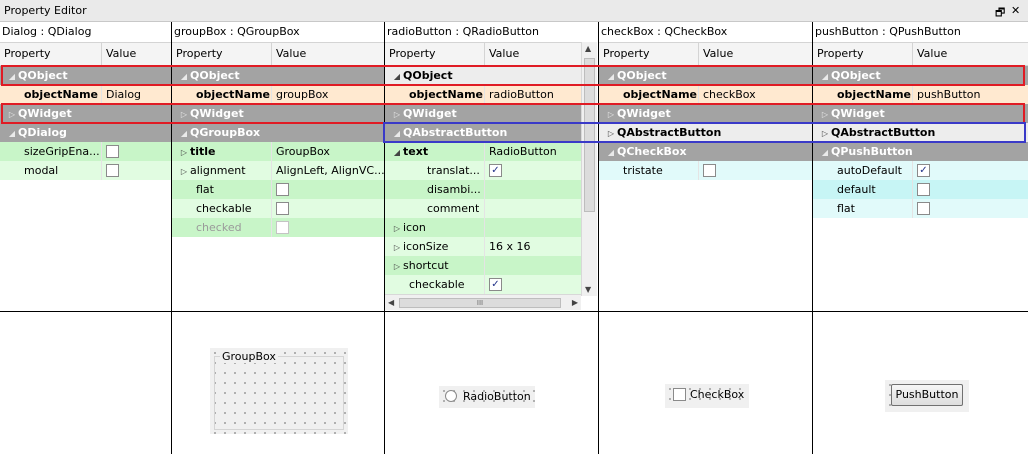 This screenshot has width=1028, height=454. I want to click on property-row-objectname: objectName Dialog, so click(85, 94).